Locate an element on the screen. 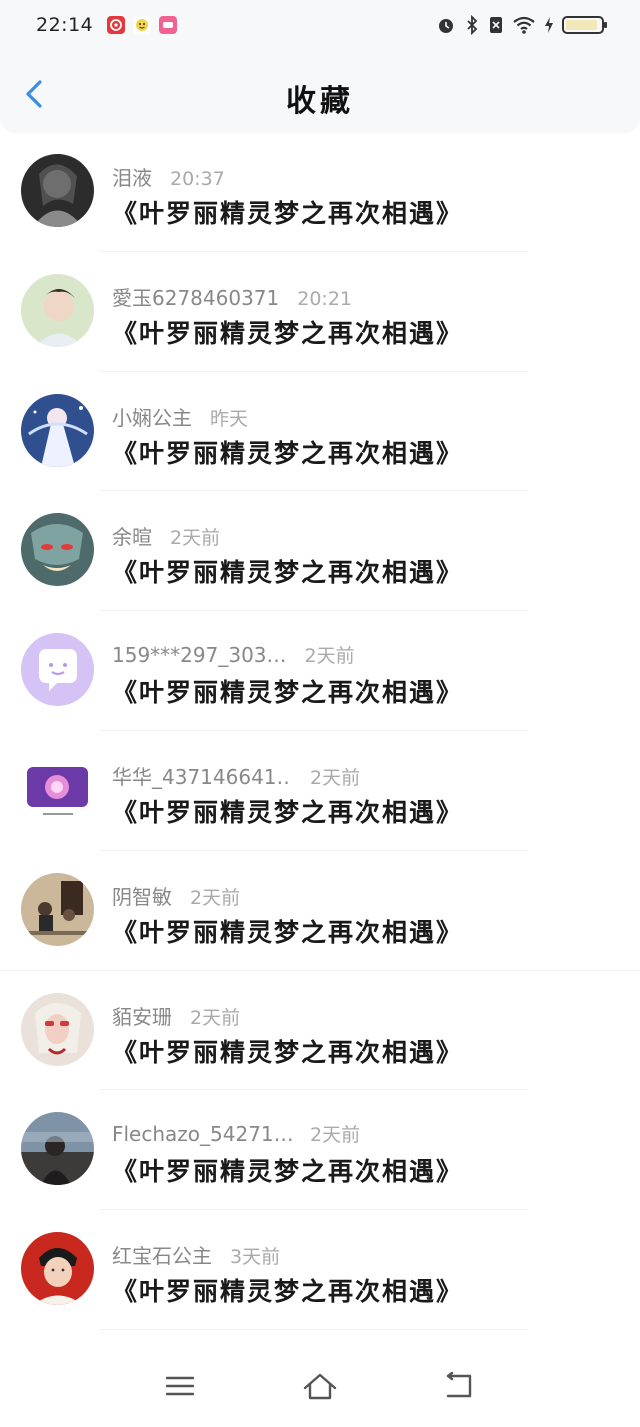 This screenshot has height=1427, width=640. item-meta: 小娴公主 昨天 is located at coordinates (180, 416).